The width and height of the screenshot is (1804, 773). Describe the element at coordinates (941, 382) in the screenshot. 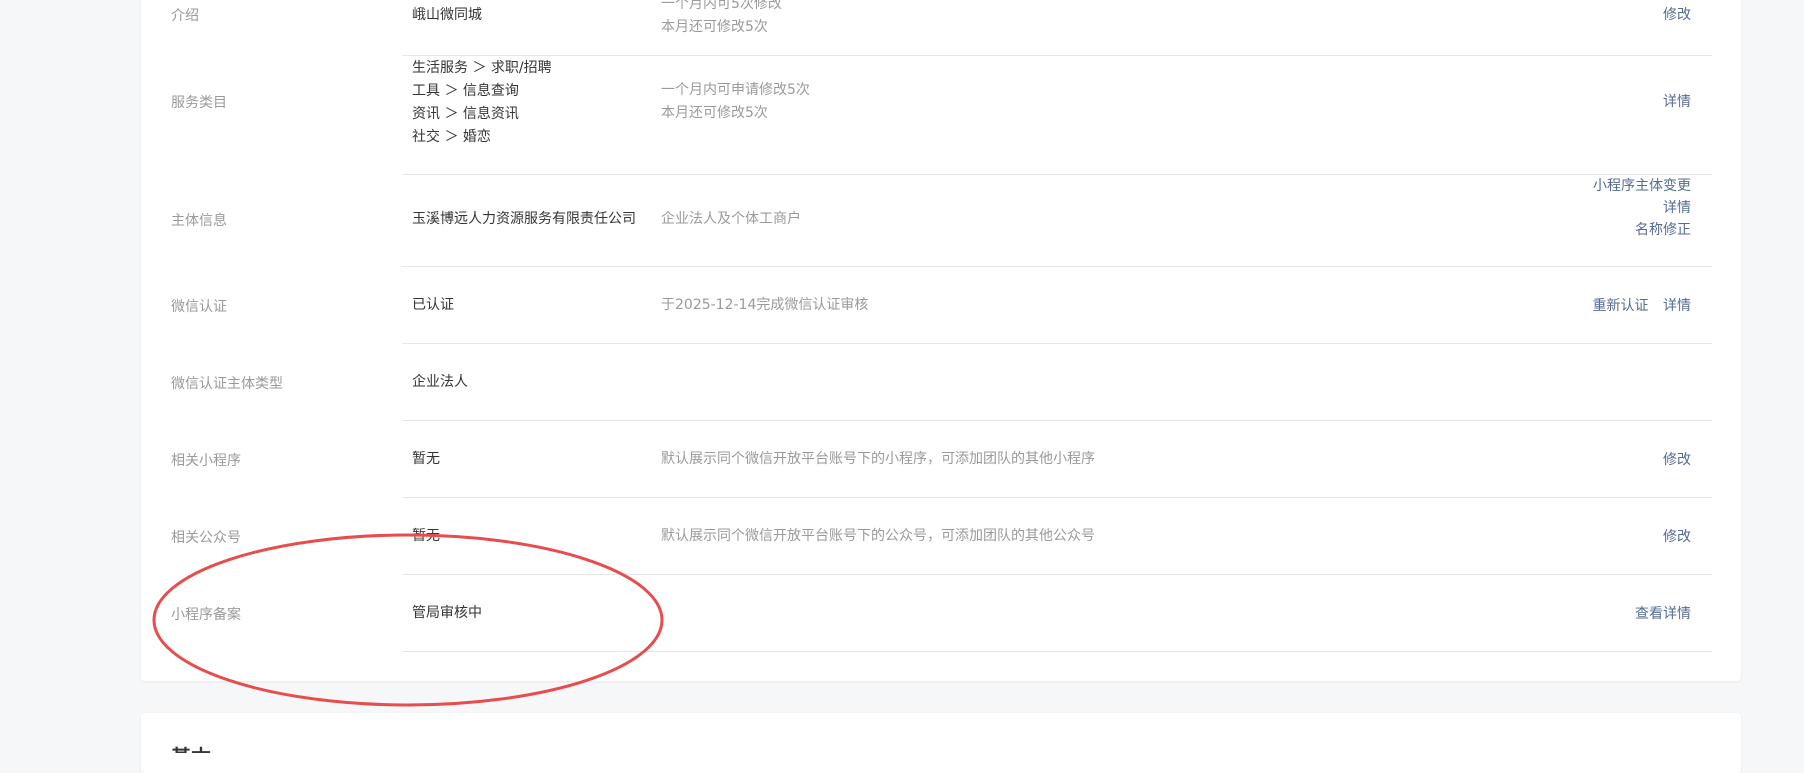

I see `row-verification-entity-type: 微信认证主体类型 企业法人` at that location.